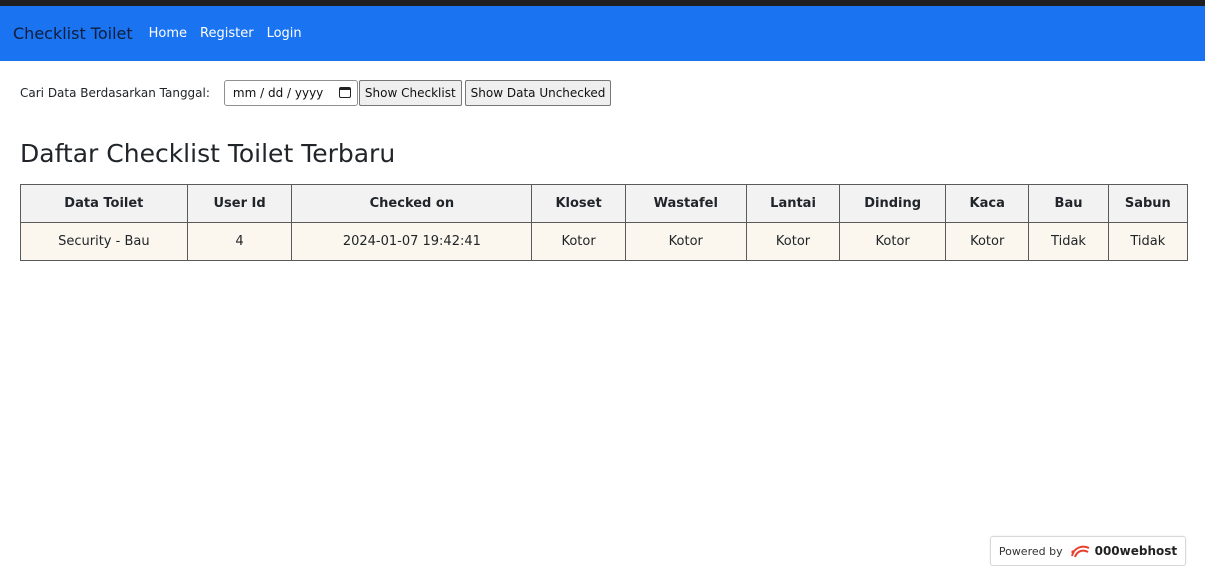 This screenshot has width=1205, height=566. What do you see at coordinates (1148, 203) in the screenshot?
I see `column-header-sabun: Sabun` at bounding box center [1148, 203].